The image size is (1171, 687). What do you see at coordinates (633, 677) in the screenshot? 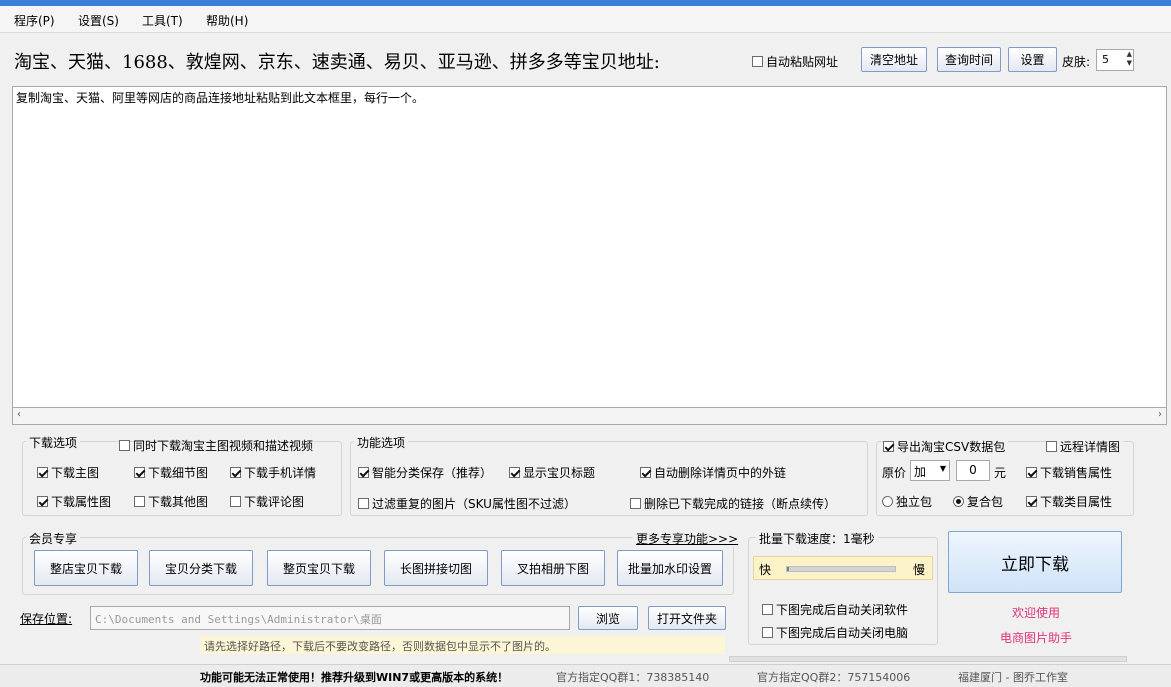
I see `qq-group-1: 官方指定QQ群1：738385140` at bounding box center [633, 677].